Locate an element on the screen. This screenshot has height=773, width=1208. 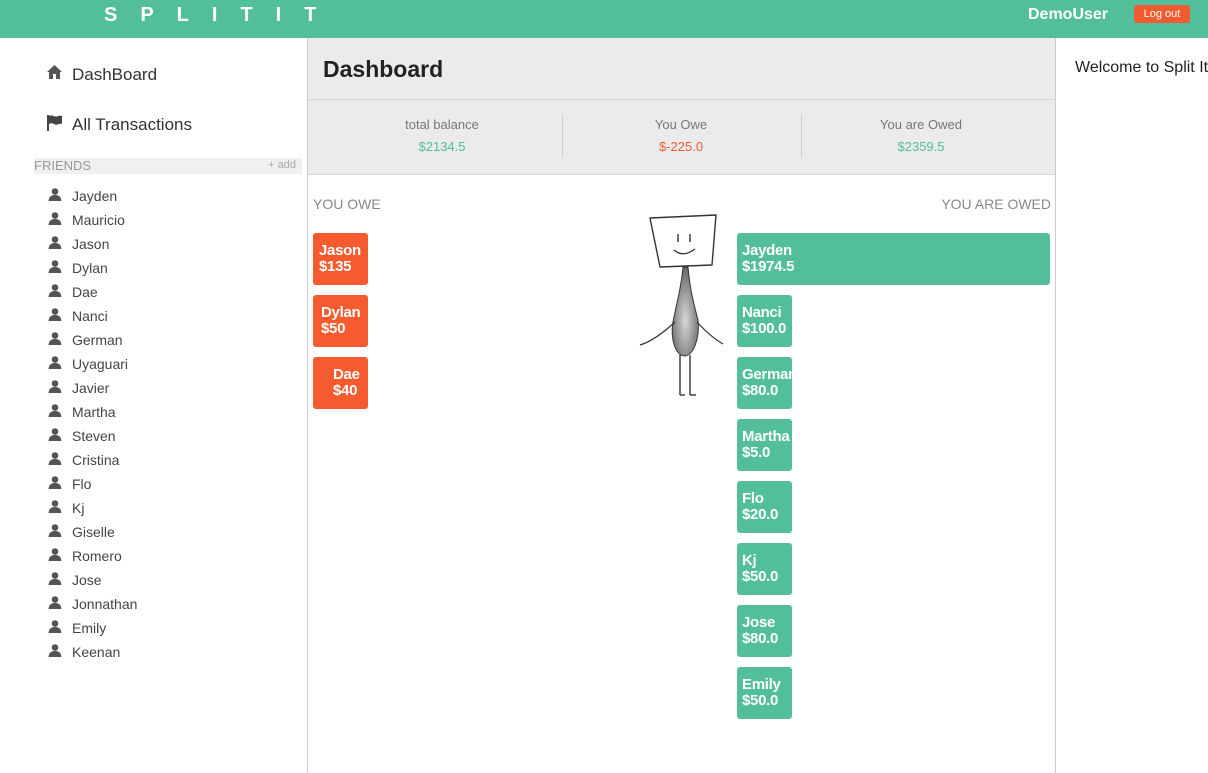
owed-card: Flo $20.0 is located at coordinates (764, 507).